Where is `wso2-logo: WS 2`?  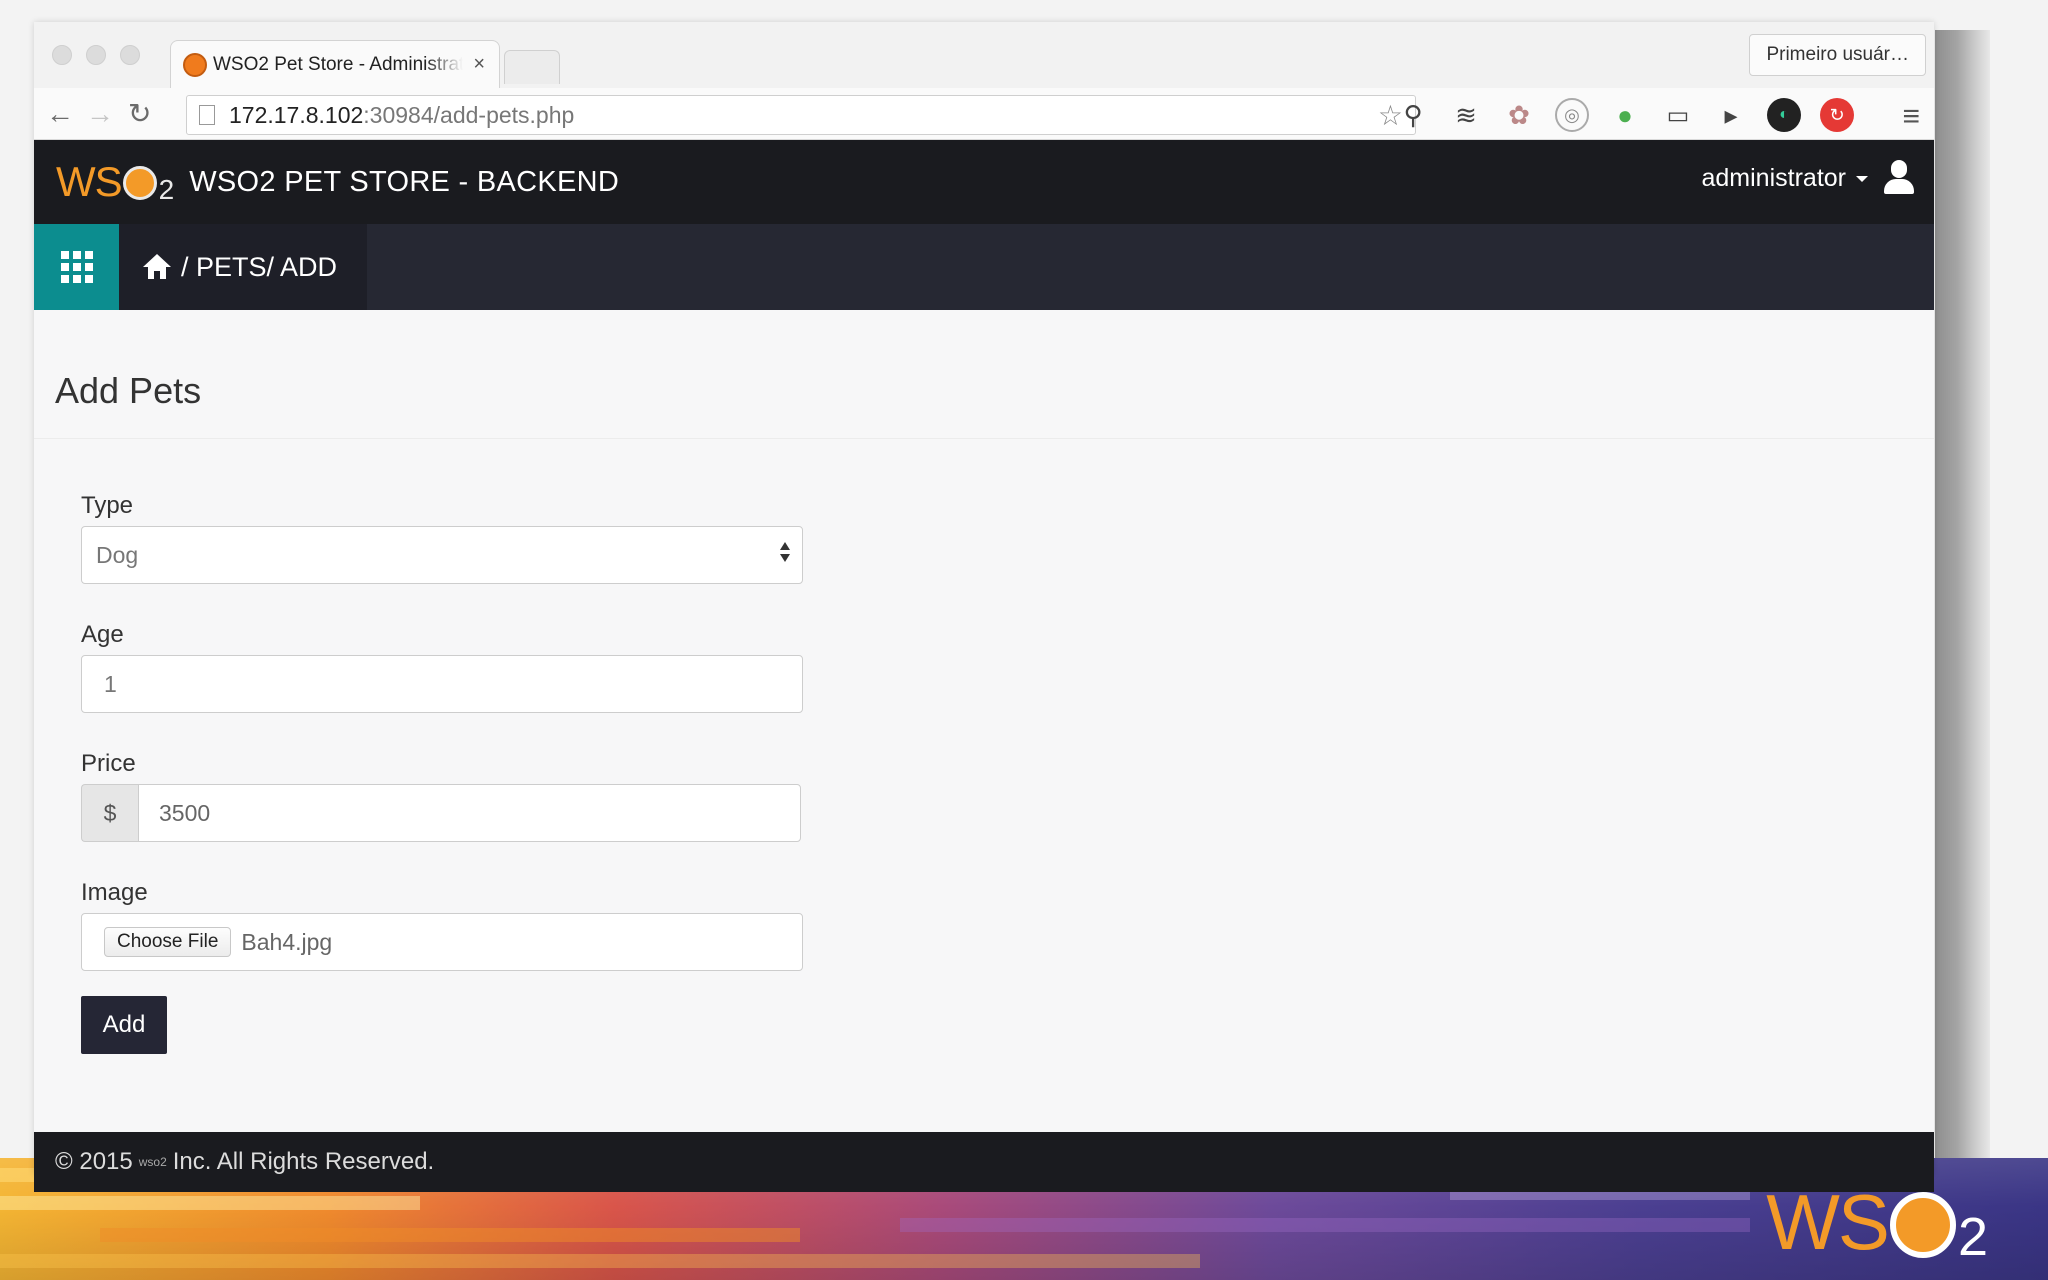 wso2-logo: WS 2 is located at coordinates (115, 182).